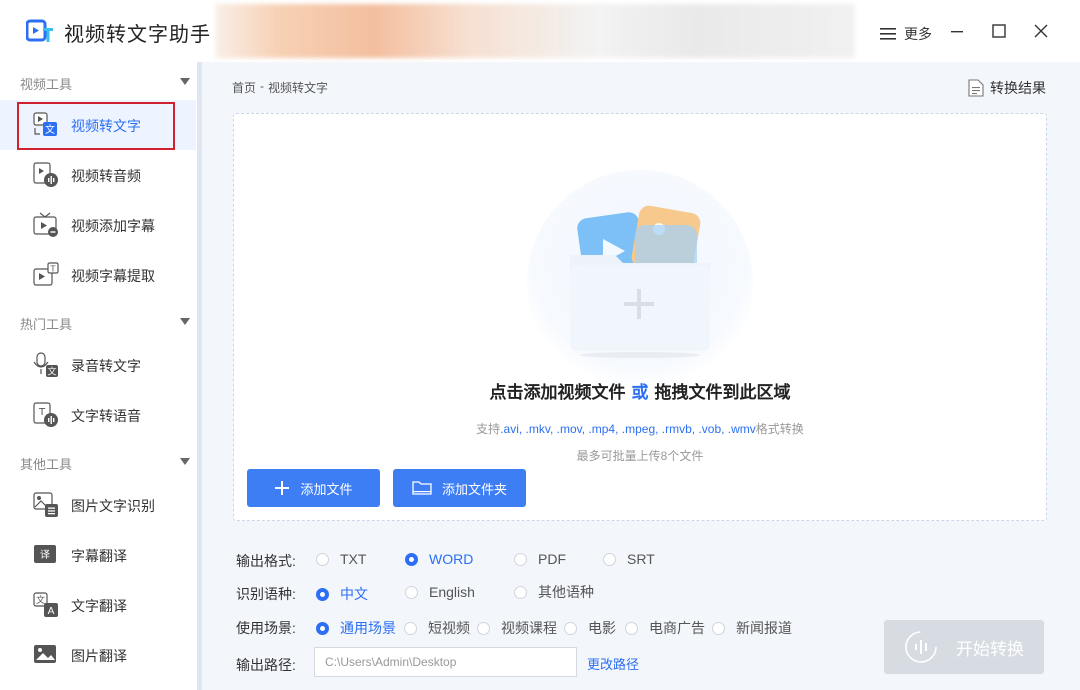 The image size is (1080, 690). What do you see at coordinates (282, 488) in the screenshot?
I see `plus-icon` at bounding box center [282, 488].